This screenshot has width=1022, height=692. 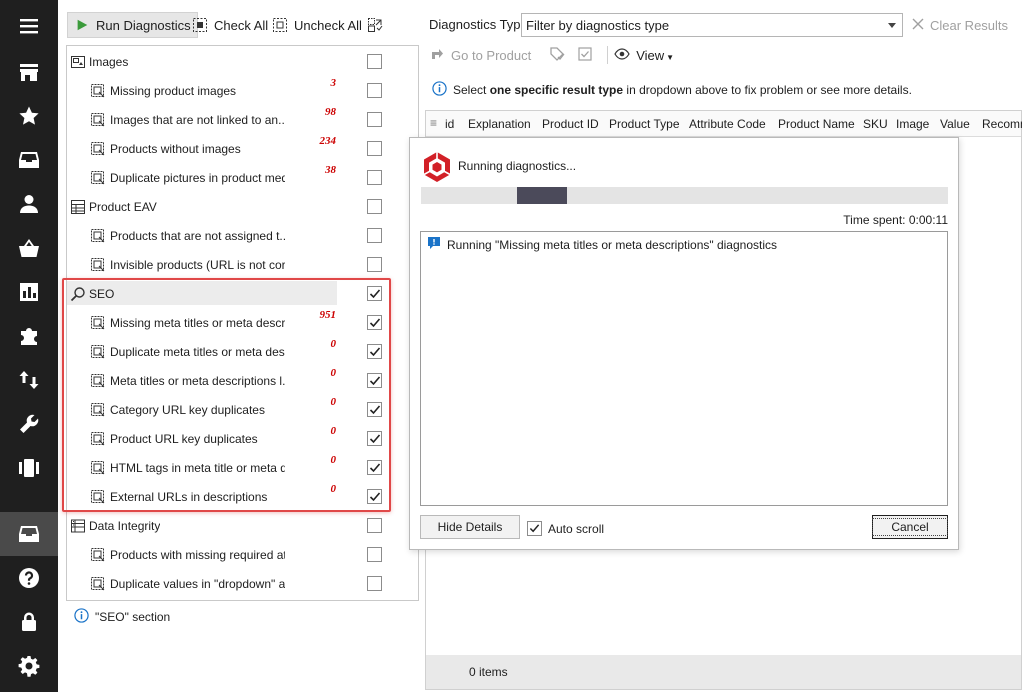 What do you see at coordinates (29, 424) in the screenshot?
I see `wrench-icon` at bounding box center [29, 424].